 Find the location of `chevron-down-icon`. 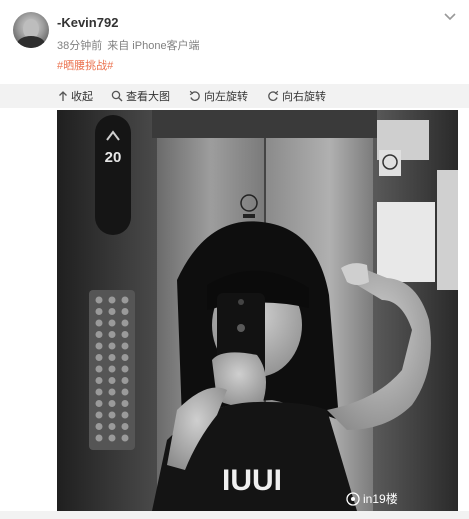

chevron-down-icon is located at coordinates (450, 17).